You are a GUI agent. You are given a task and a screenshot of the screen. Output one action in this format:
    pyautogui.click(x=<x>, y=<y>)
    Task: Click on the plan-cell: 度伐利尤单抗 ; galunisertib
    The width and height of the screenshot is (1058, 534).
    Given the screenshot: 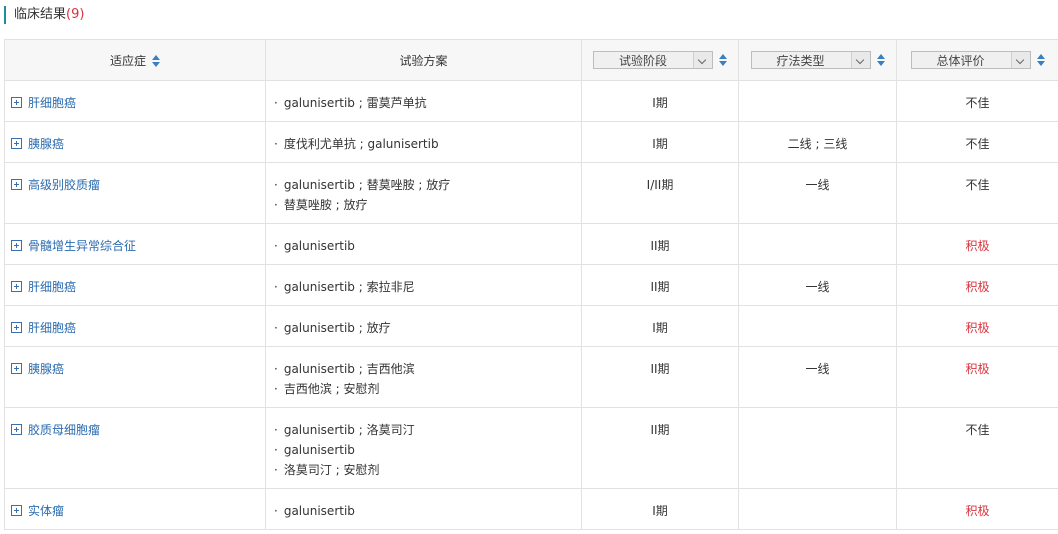 What is the action you would take?
    pyautogui.click(x=423, y=142)
    